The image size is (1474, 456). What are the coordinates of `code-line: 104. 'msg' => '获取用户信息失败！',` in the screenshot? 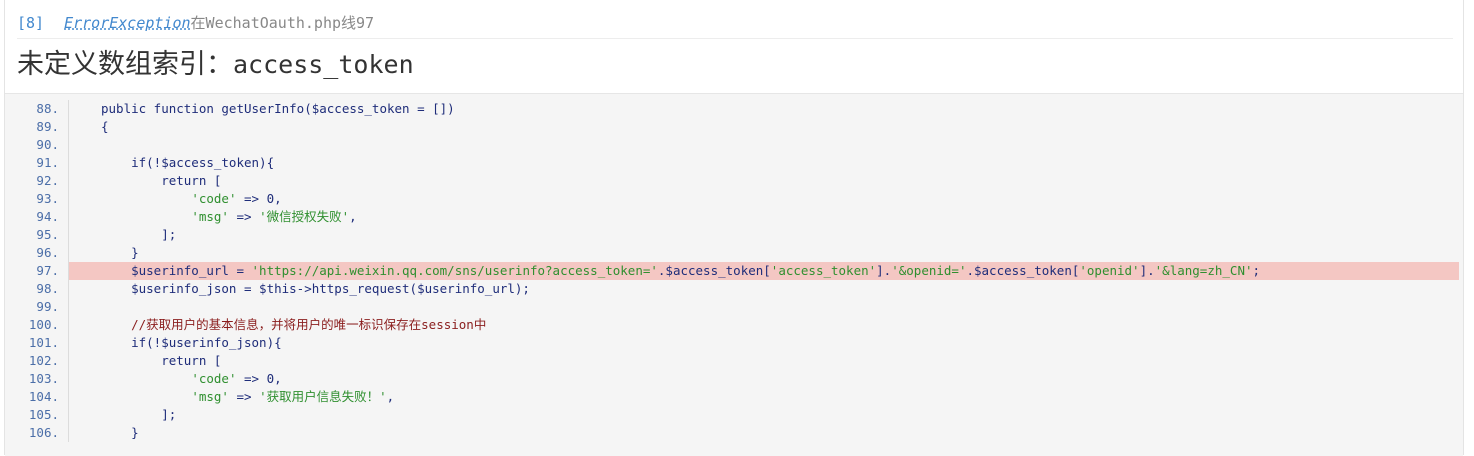 It's located at (734, 397).